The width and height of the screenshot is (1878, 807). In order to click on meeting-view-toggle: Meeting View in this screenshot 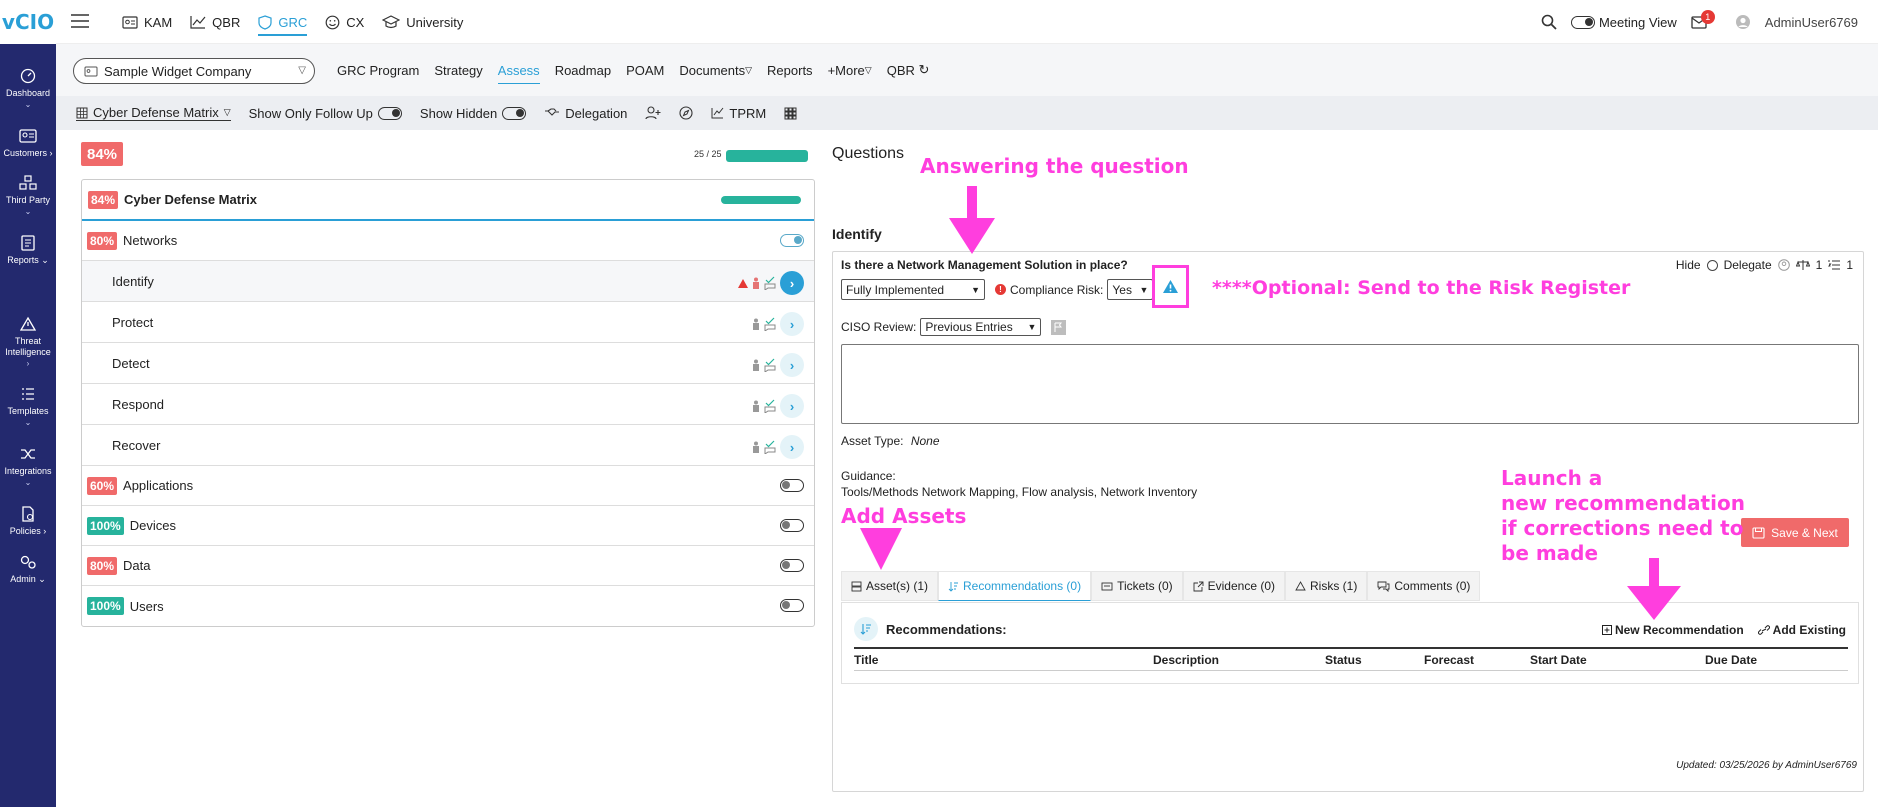, I will do `click(1623, 22)`.